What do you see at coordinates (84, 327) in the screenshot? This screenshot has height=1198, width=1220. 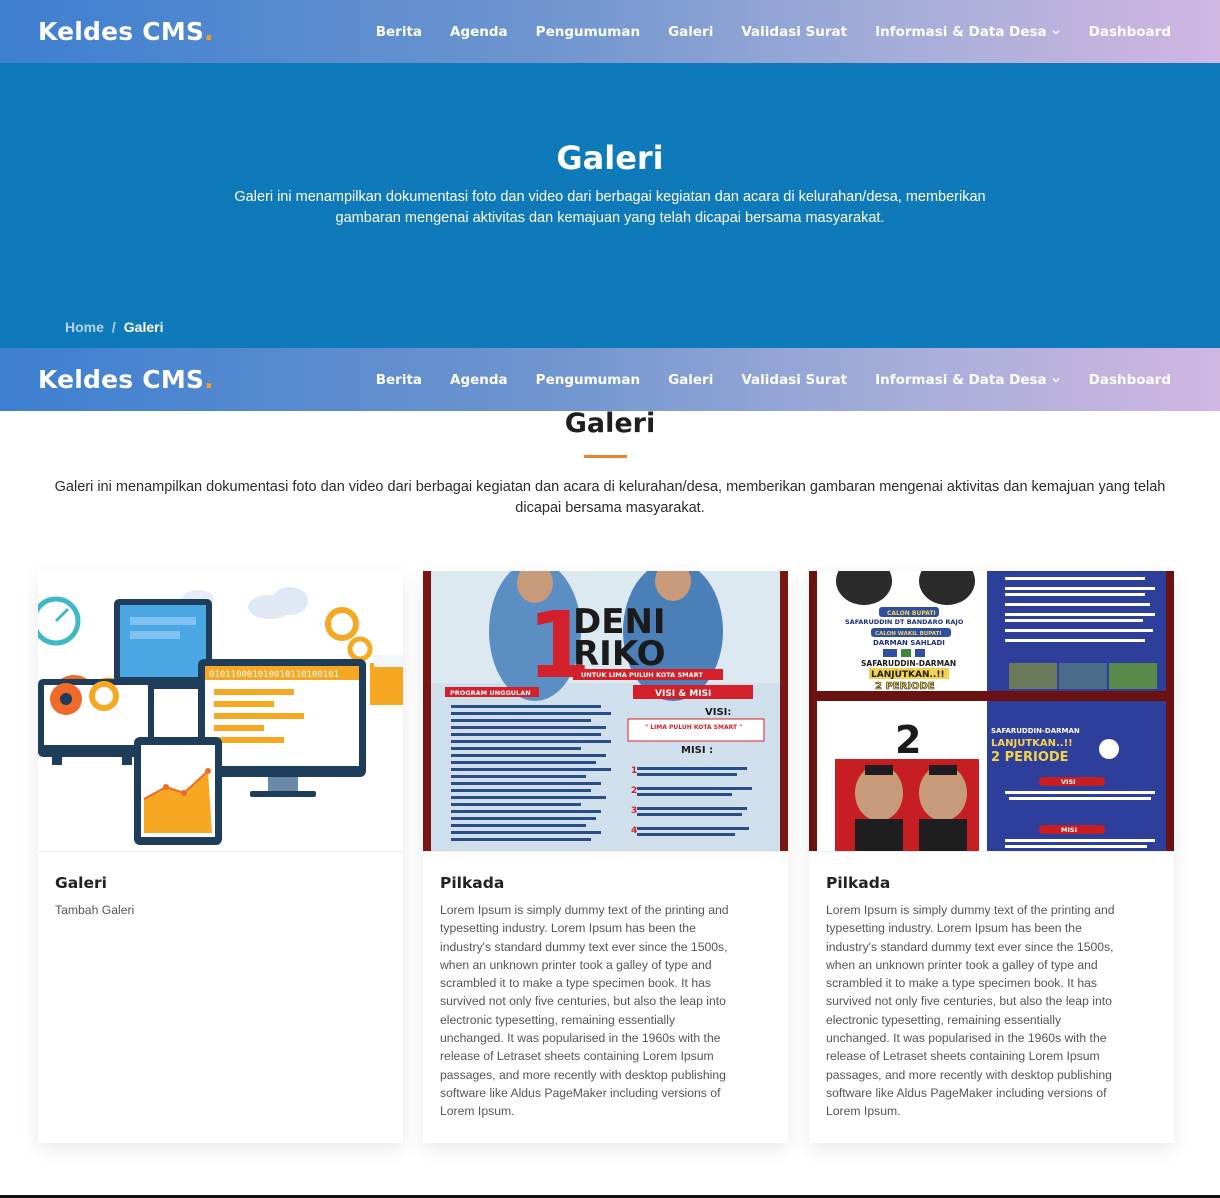 I see `breadcrumb-home: Home` at bounding box center [84, 327].